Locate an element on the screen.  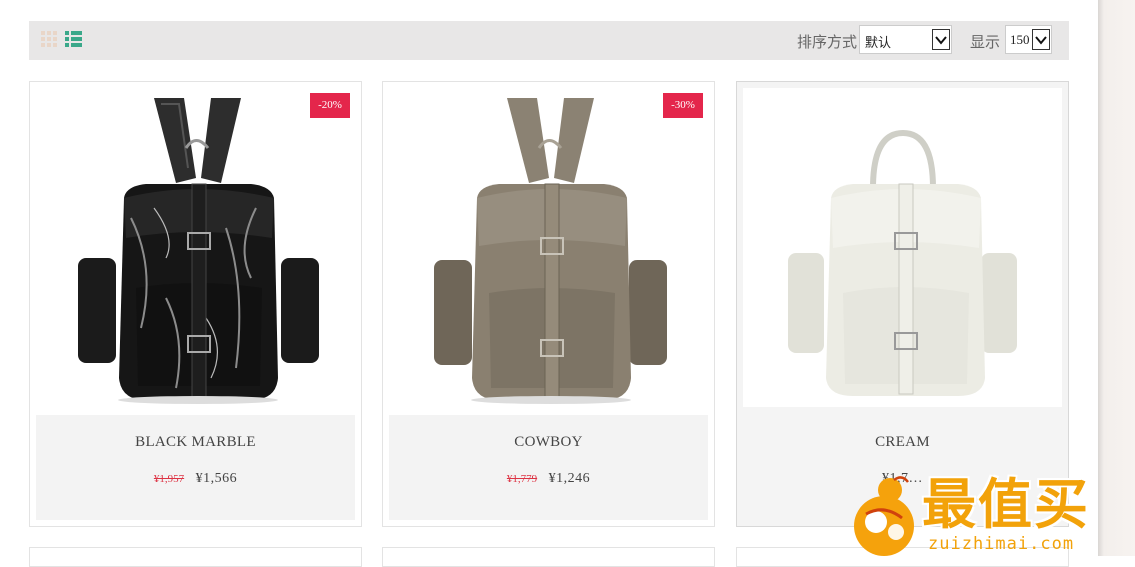
product-name: CREAM is located at coordinates (902, 442).